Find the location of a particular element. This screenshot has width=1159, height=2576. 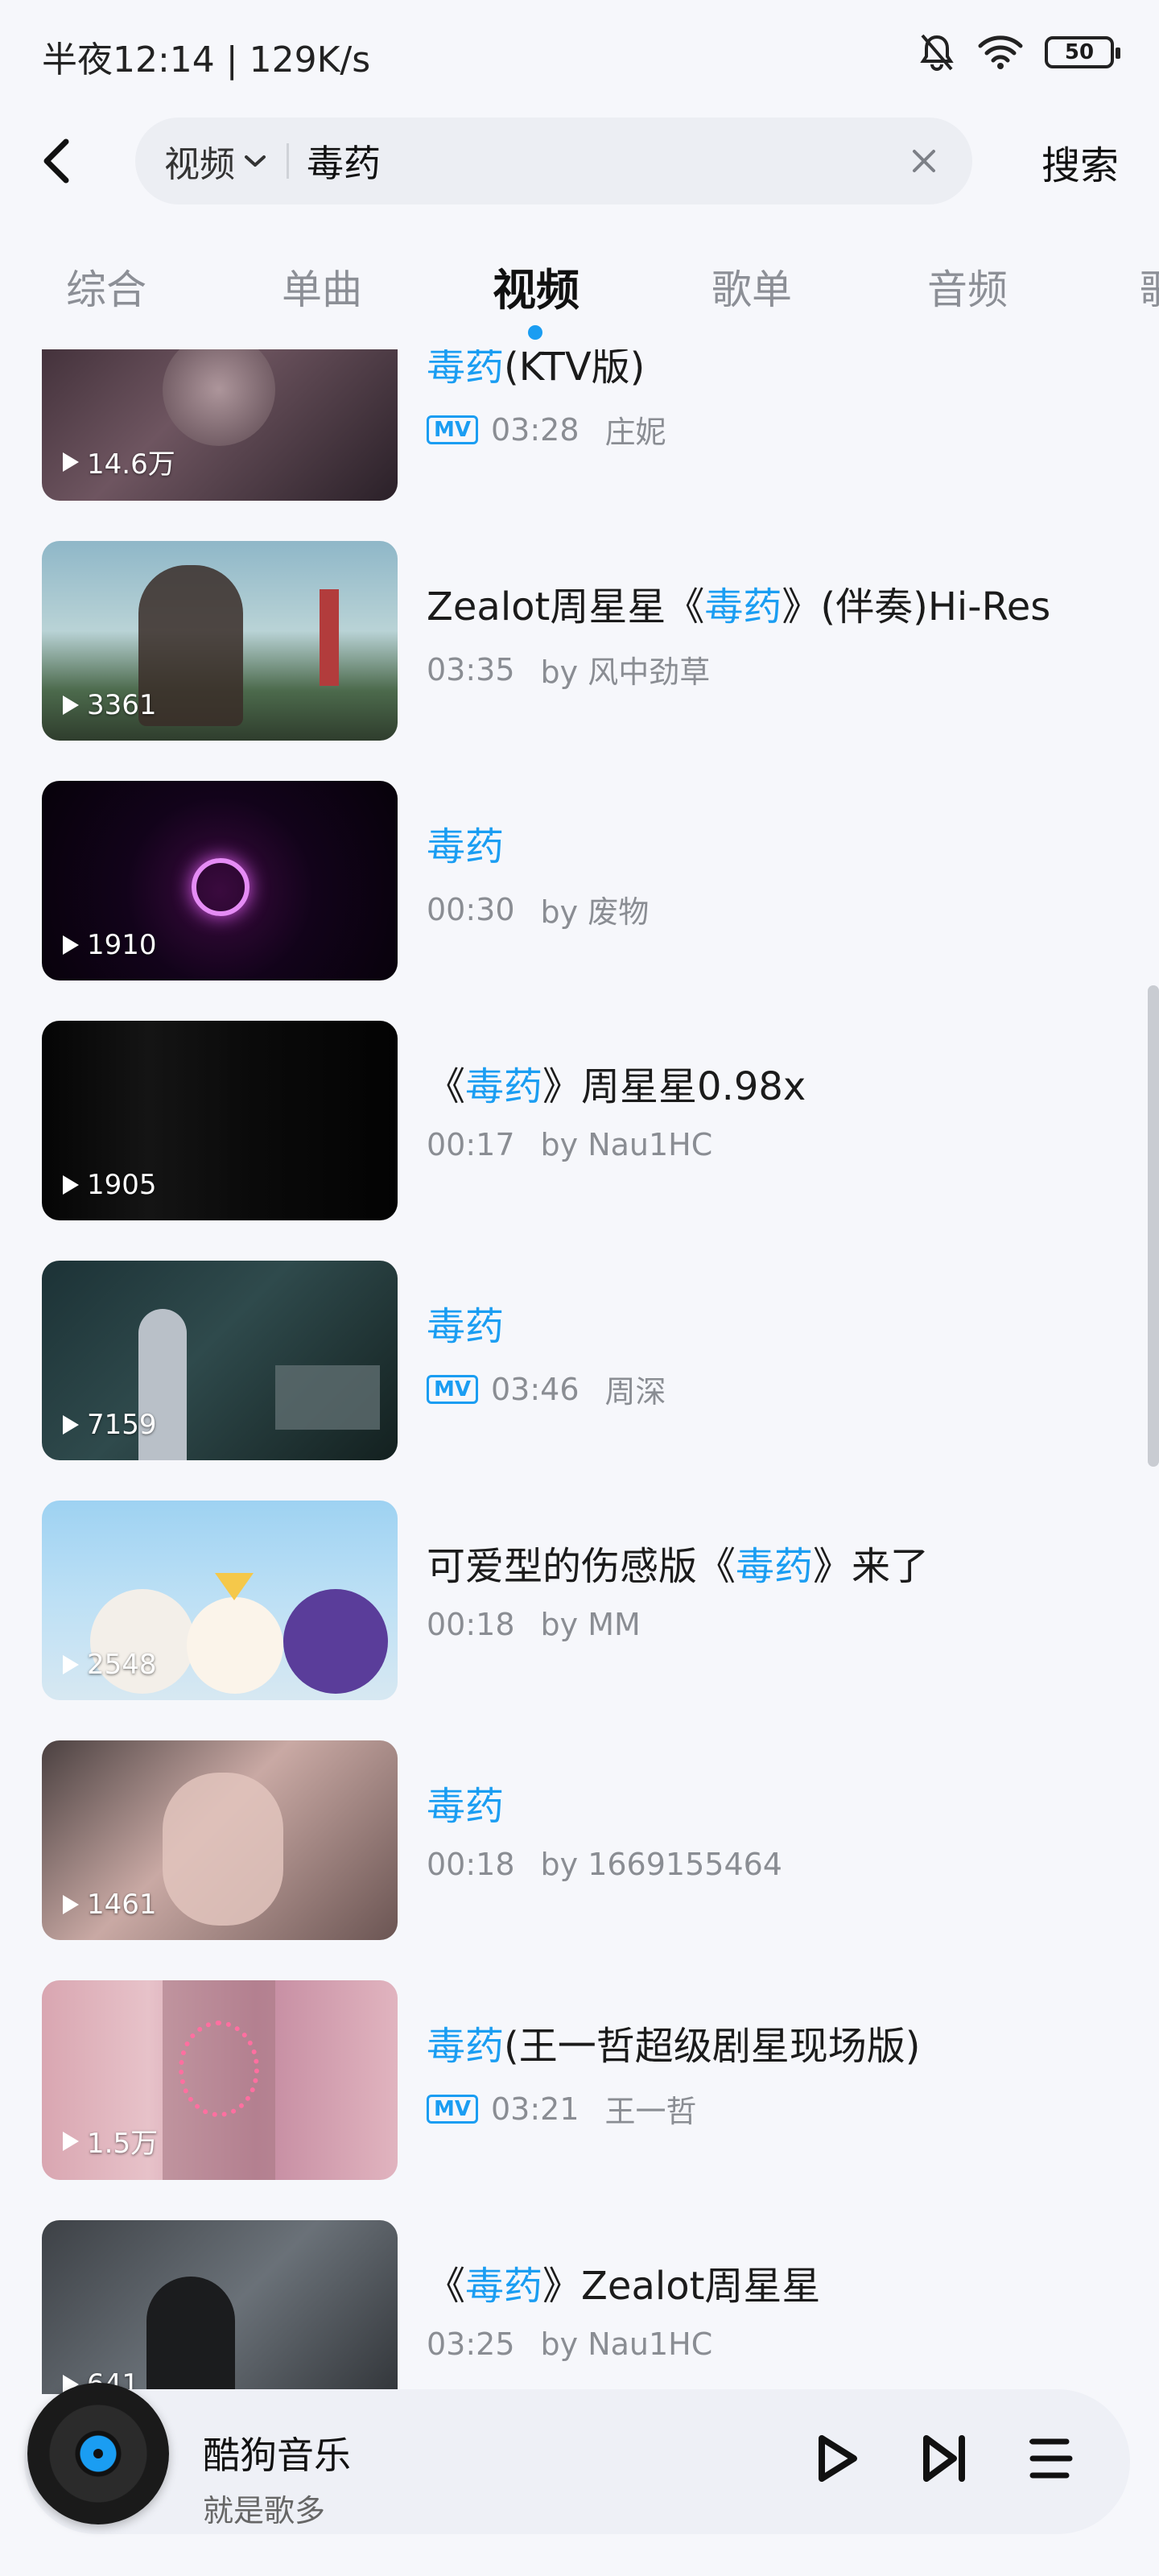

search-input: 毒药 is located at coordinates (599, 161).